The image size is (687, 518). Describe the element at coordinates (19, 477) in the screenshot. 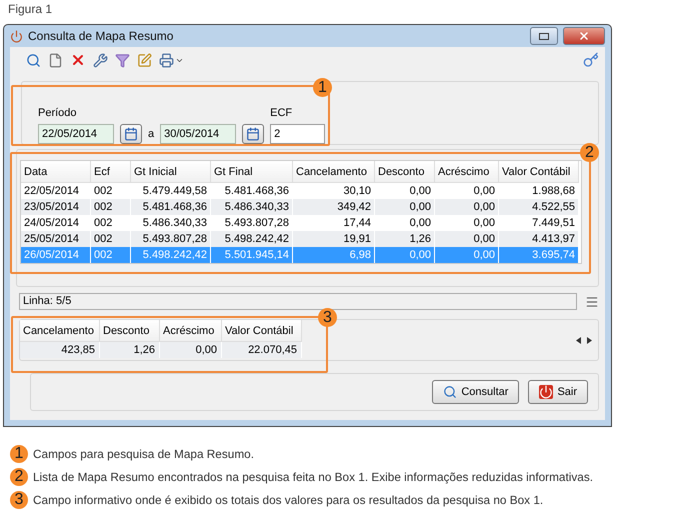

I see `number-badge: 2` at that location.